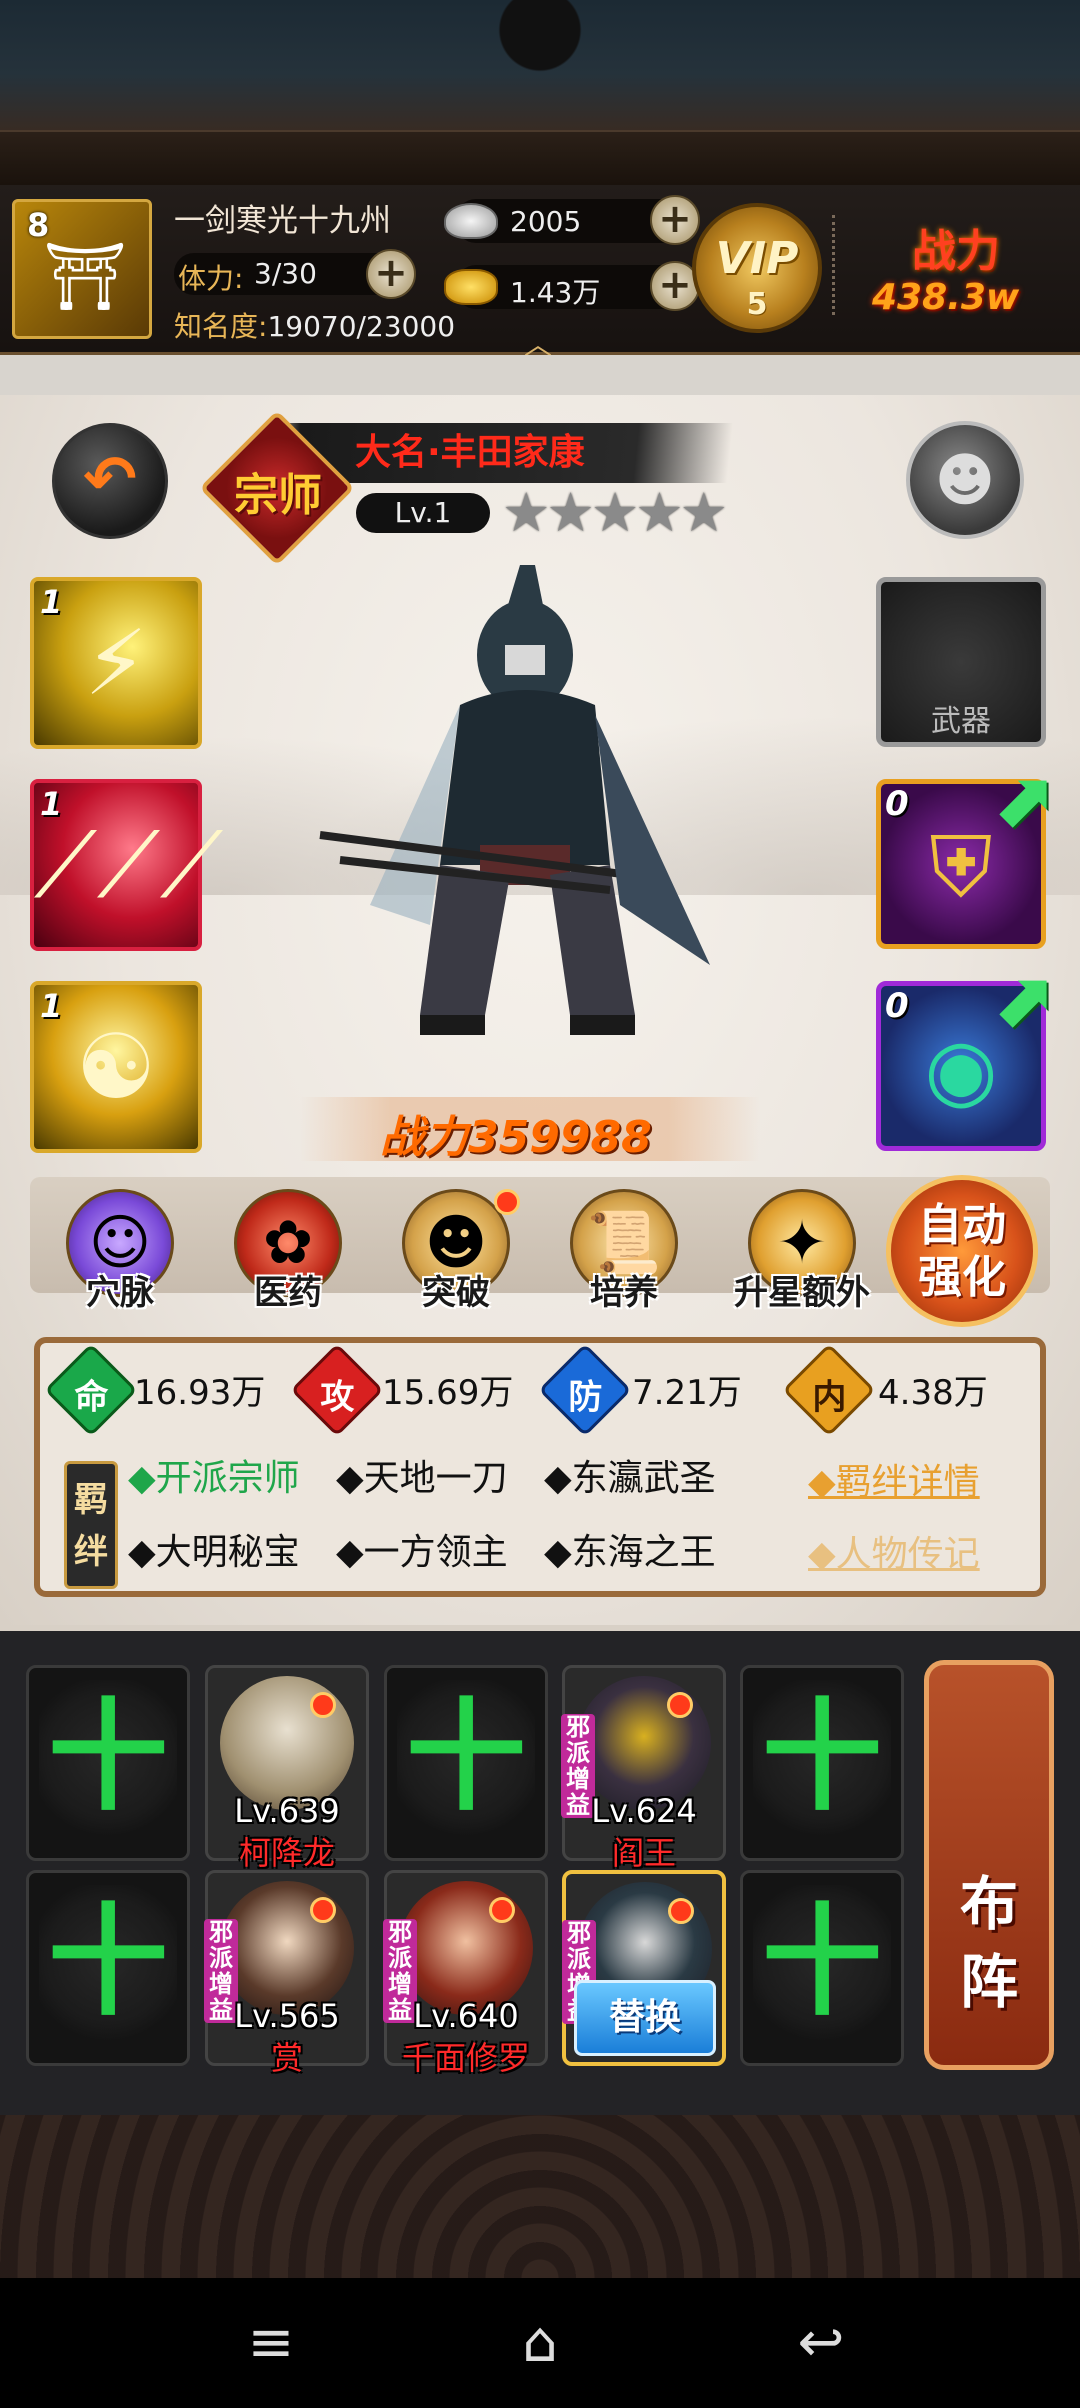  Describe the element at coordinates (116, 663) in the screenshot. I see `skill-slot-1: 1 ⚡` at that location.